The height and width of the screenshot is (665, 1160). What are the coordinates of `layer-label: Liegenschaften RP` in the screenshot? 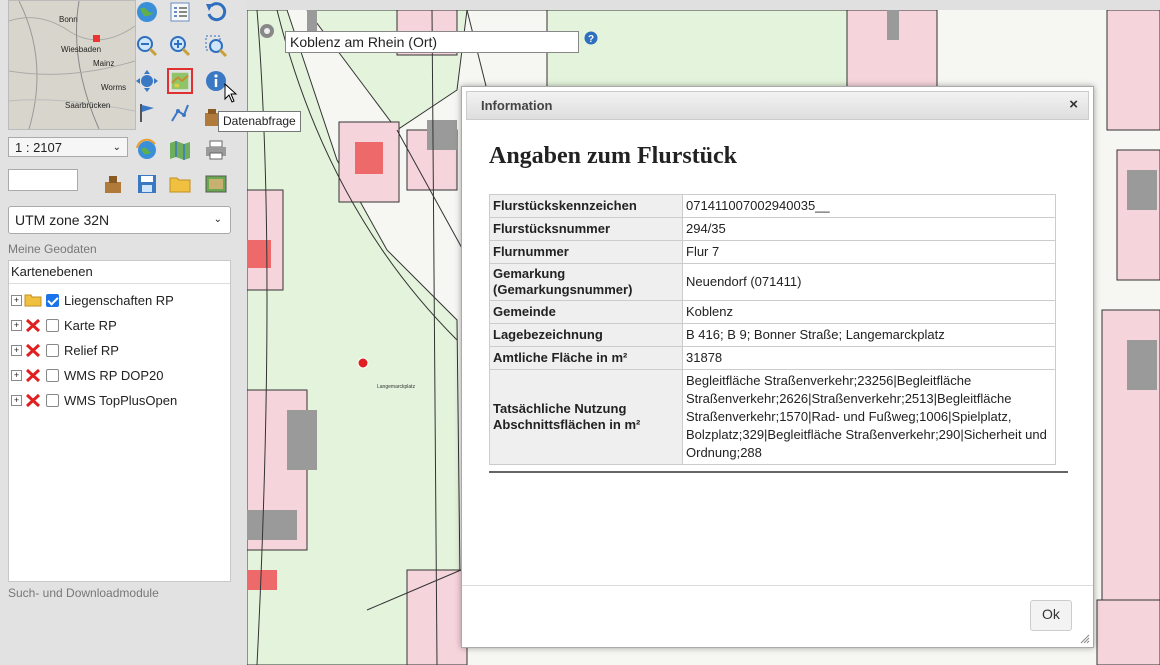 It's located at (119, 300).